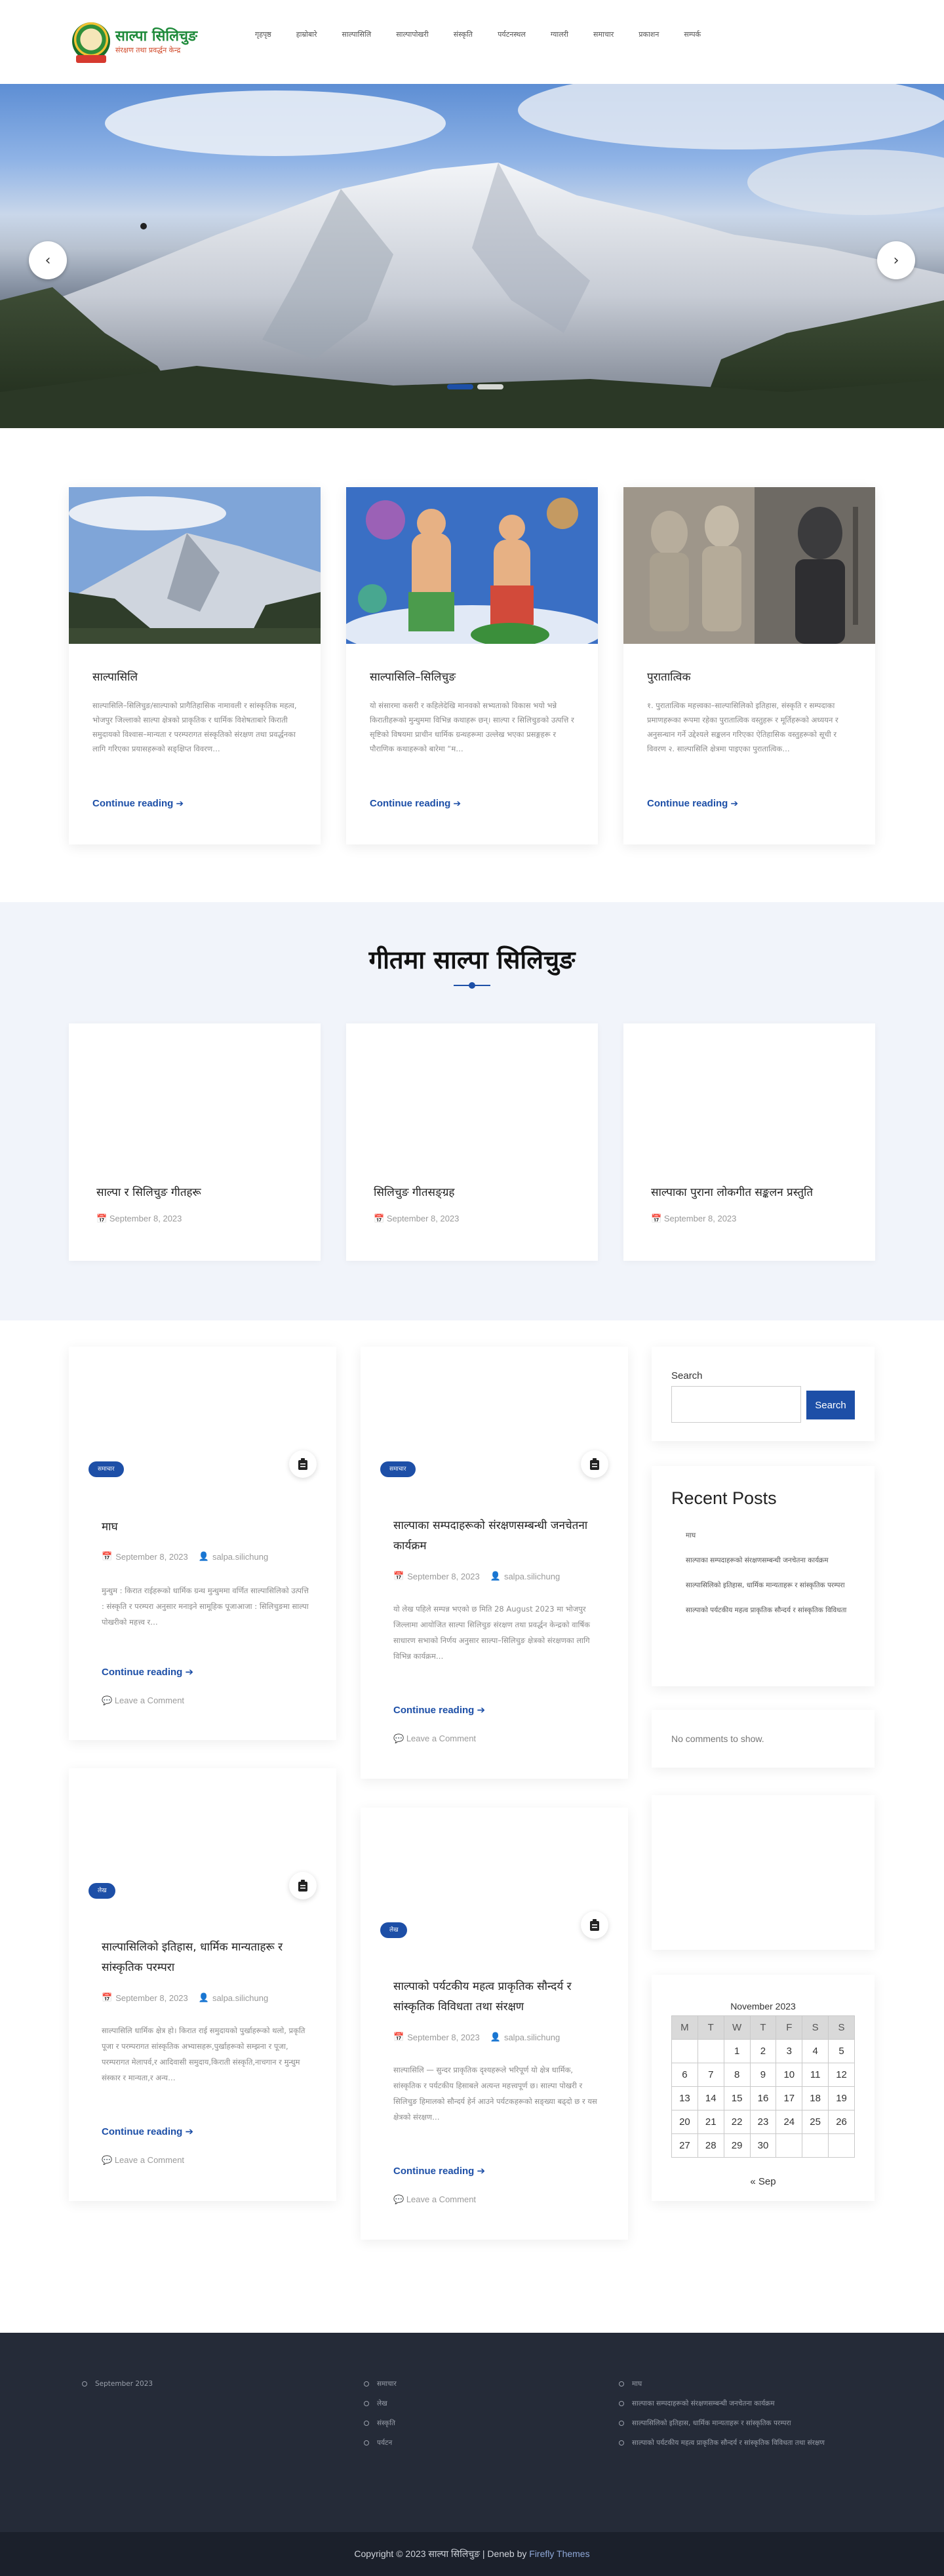 The image size is (944, 2576). What do you see at coordinates (763, 2145) in the screenshot?
I see `calendar-day-cell: 30` at bounding box center [763, 2145].